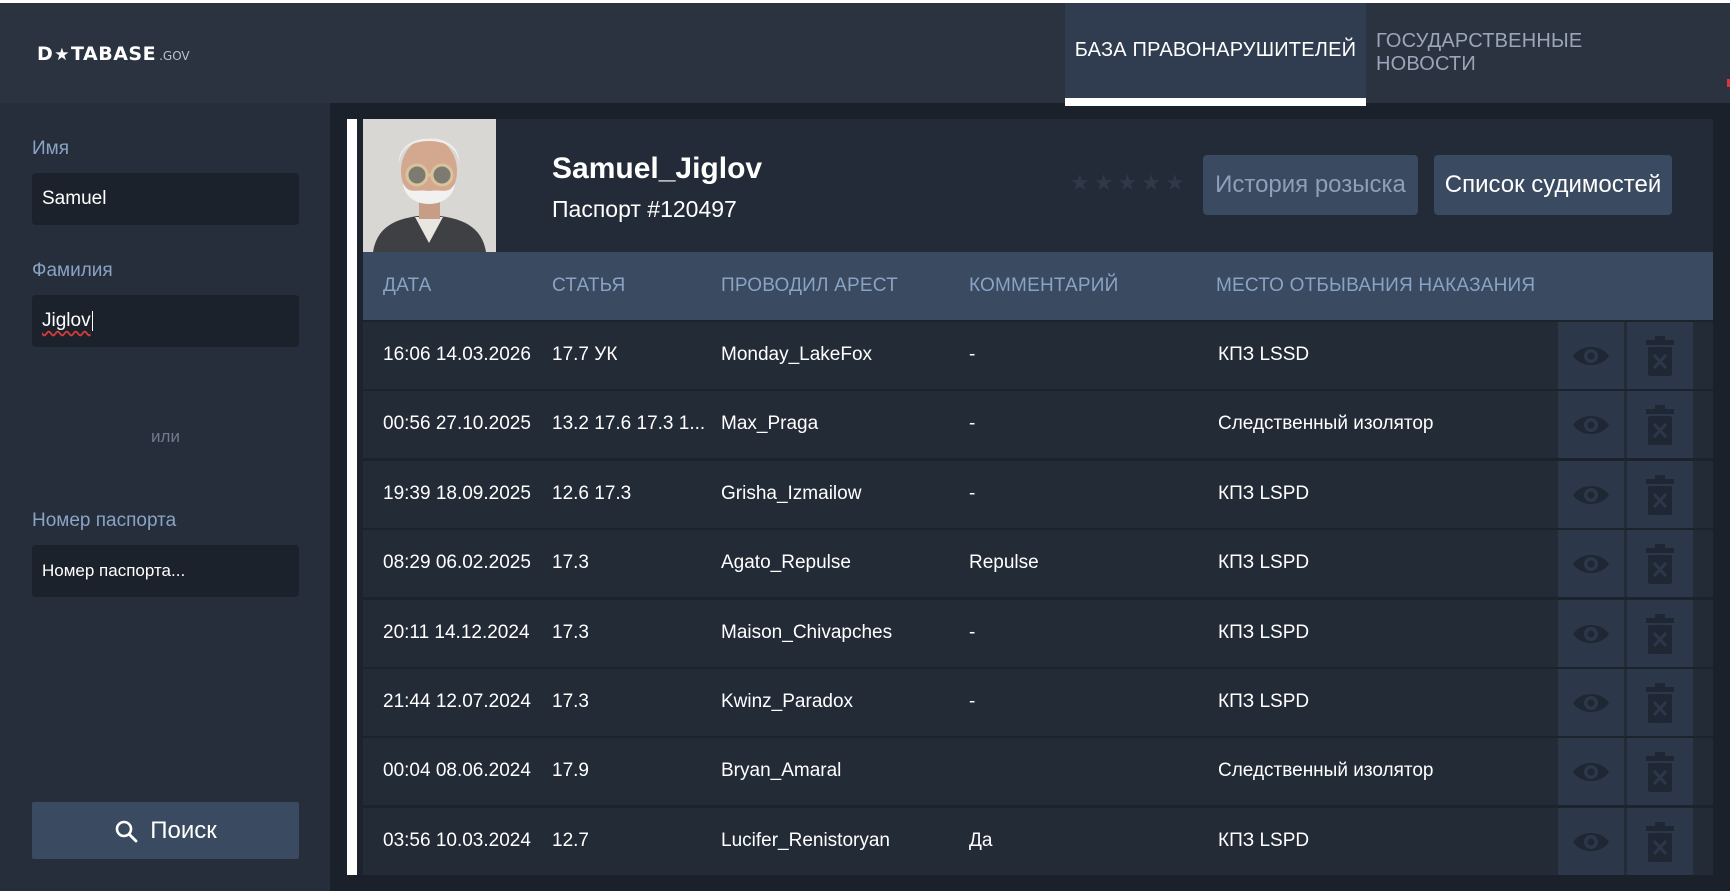 The height and width of the screenshot is (891, 1730). I want to click on last-name-label: Фамилия, so click(72, 270).